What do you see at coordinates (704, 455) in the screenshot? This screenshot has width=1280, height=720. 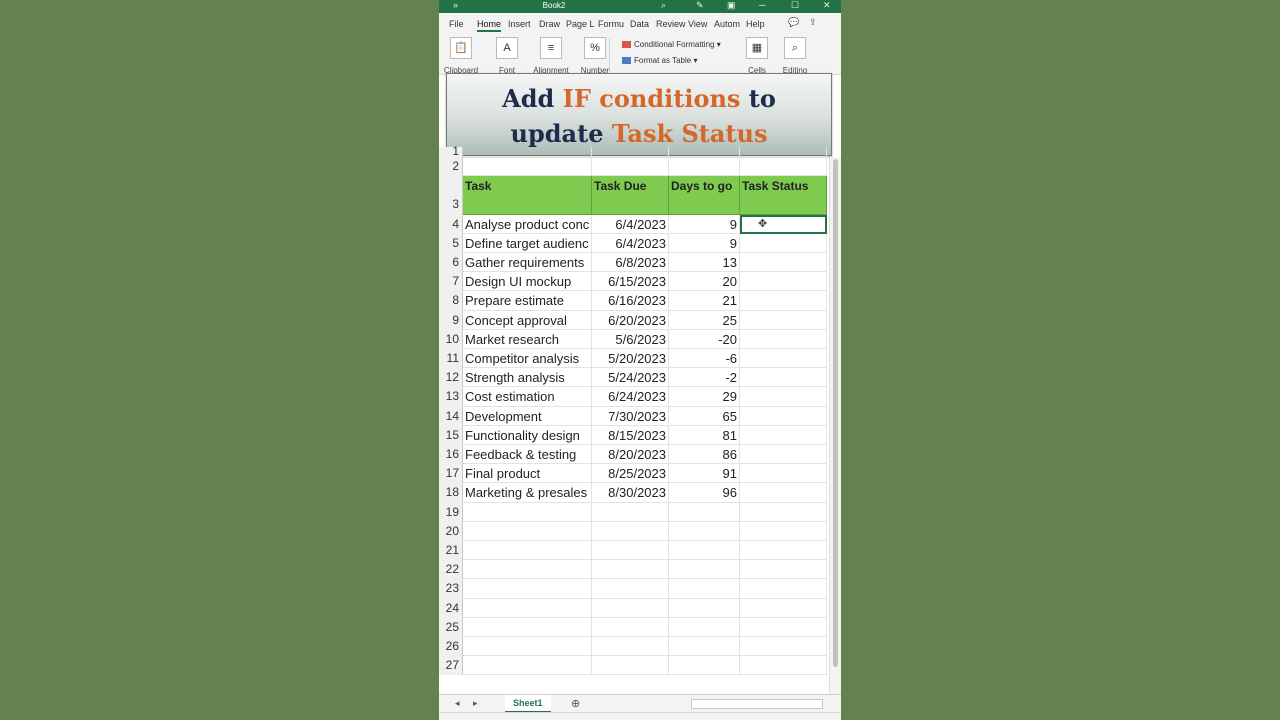 I see `cell: 86` at bounding box center [704, 455].